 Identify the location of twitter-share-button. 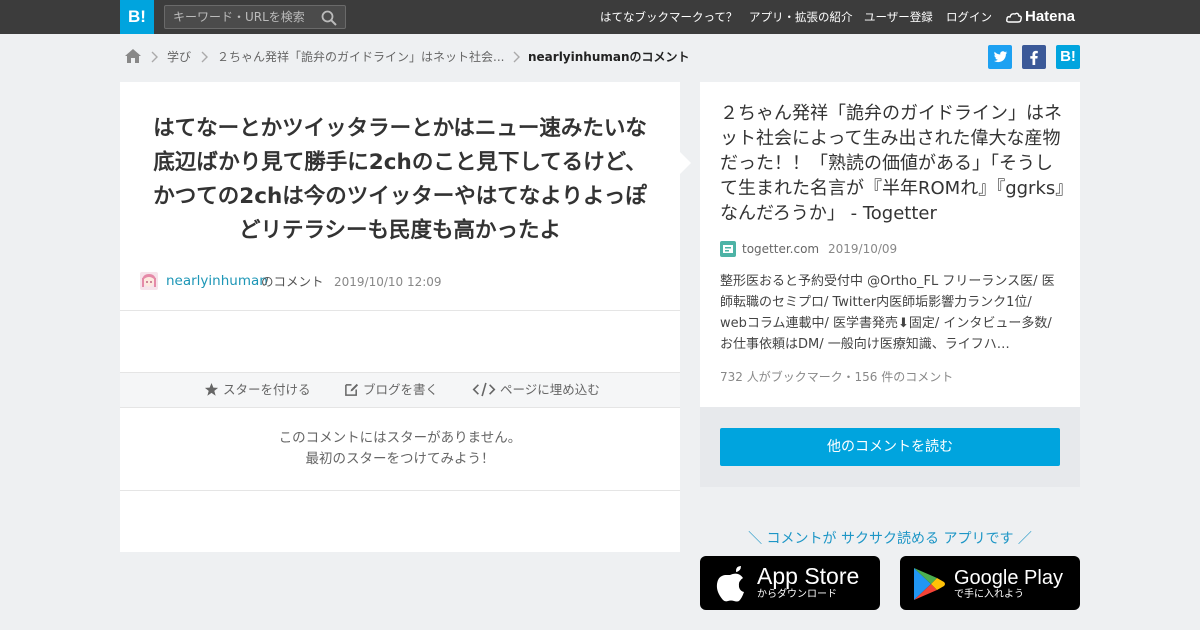
(1000, 57).